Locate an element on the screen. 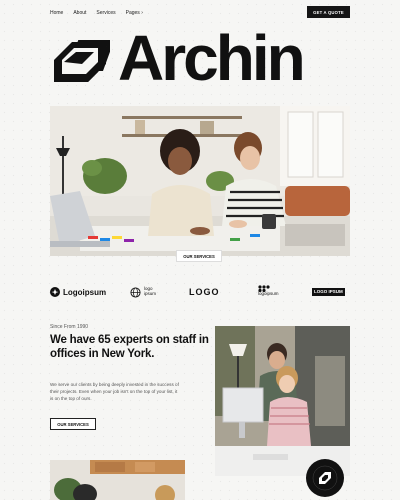  client-logo-2: logo ipsum is located at coordinates (146, 292).